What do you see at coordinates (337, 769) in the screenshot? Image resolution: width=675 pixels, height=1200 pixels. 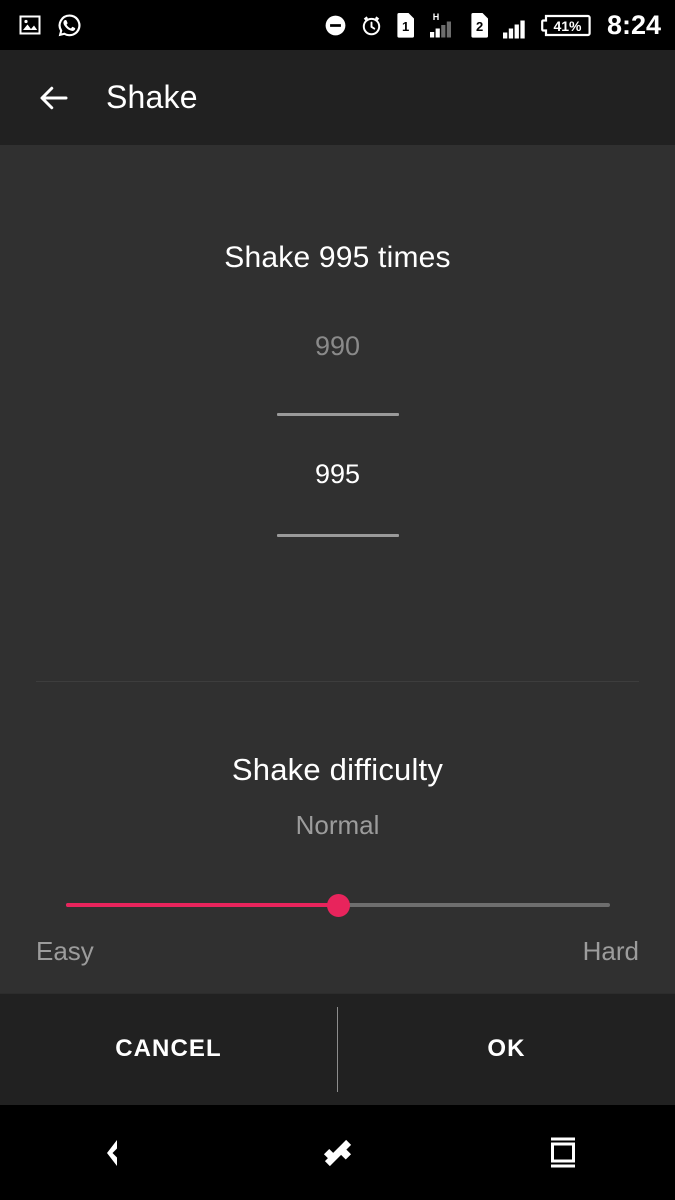 I see `difficulty-title: Shake difficulty` at bounding box center [337, 769].